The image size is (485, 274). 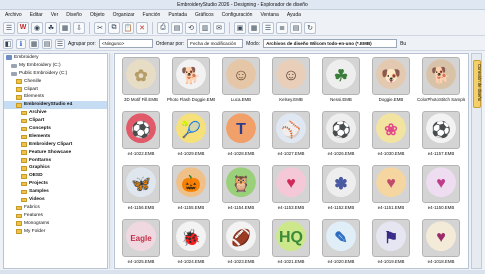 I want to click on design-thumbnail-item: 🐶 Doggie.EMB, so click(x=391, y=81).